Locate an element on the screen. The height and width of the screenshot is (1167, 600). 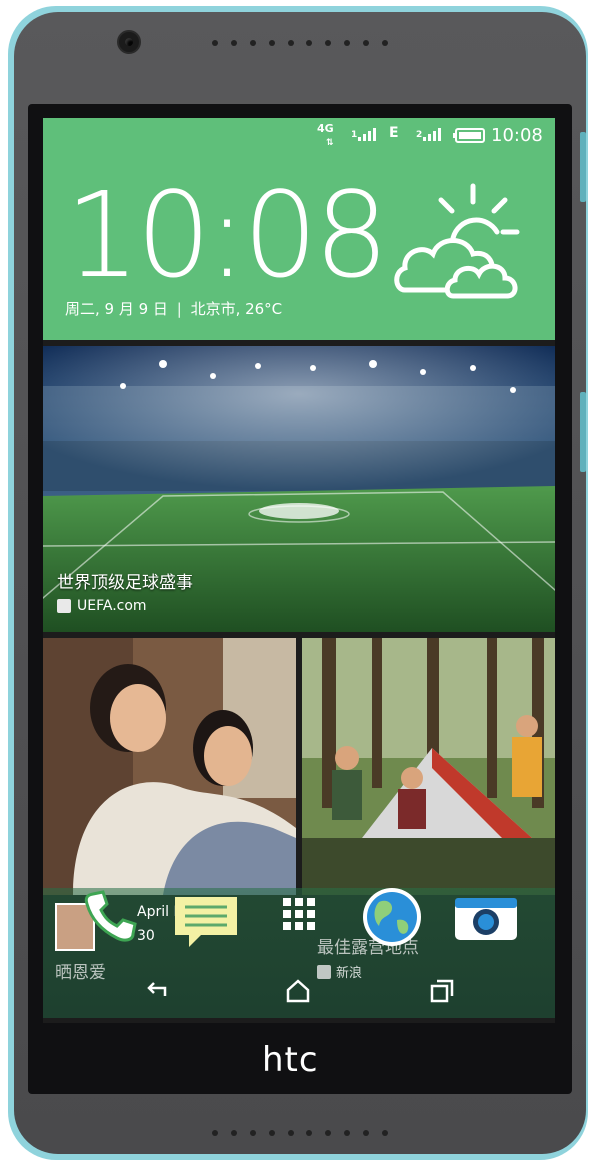
camping-photo is located at coordinates (428, 766).